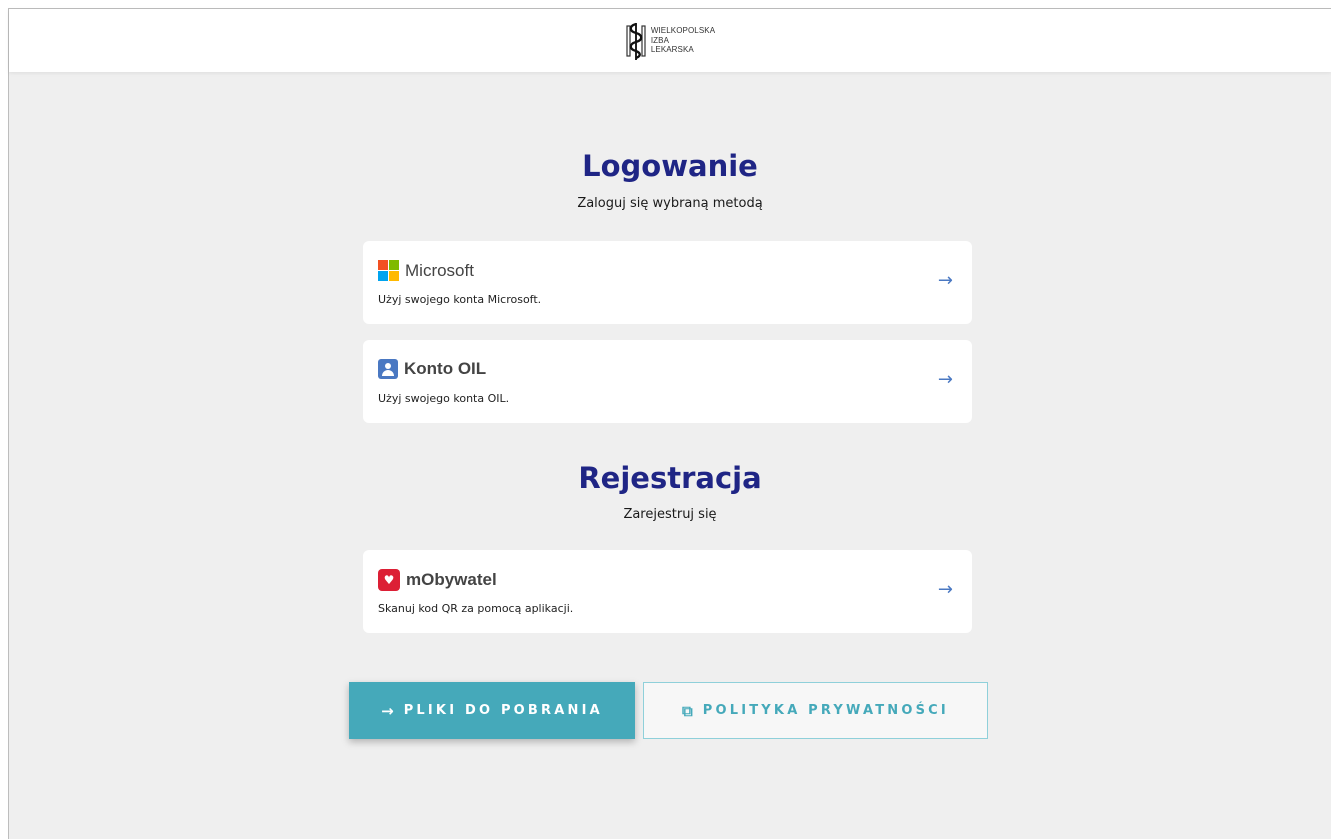 This screenshot has height=839, width=1331. I want to click on card-header: ♥ mObywatel, so click(437, 580).